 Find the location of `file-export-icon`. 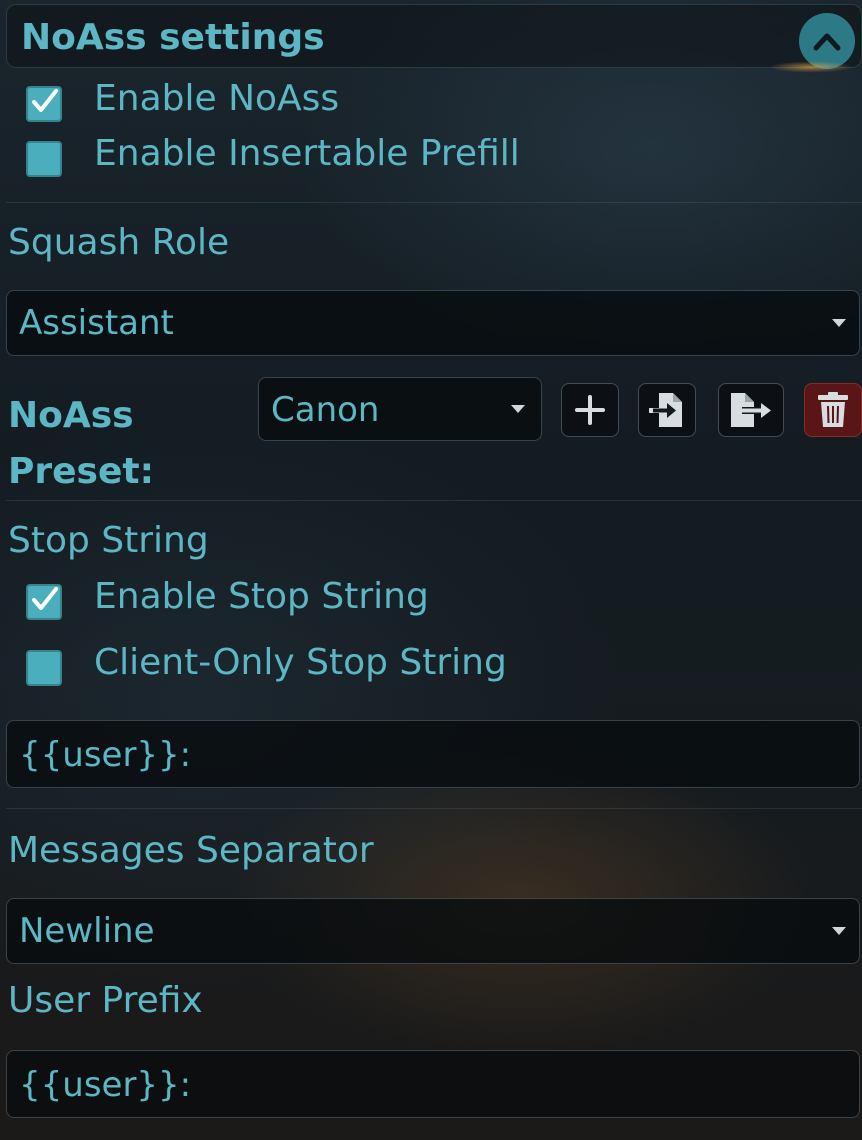

file-export-icon is located at coordinates (751, 410).